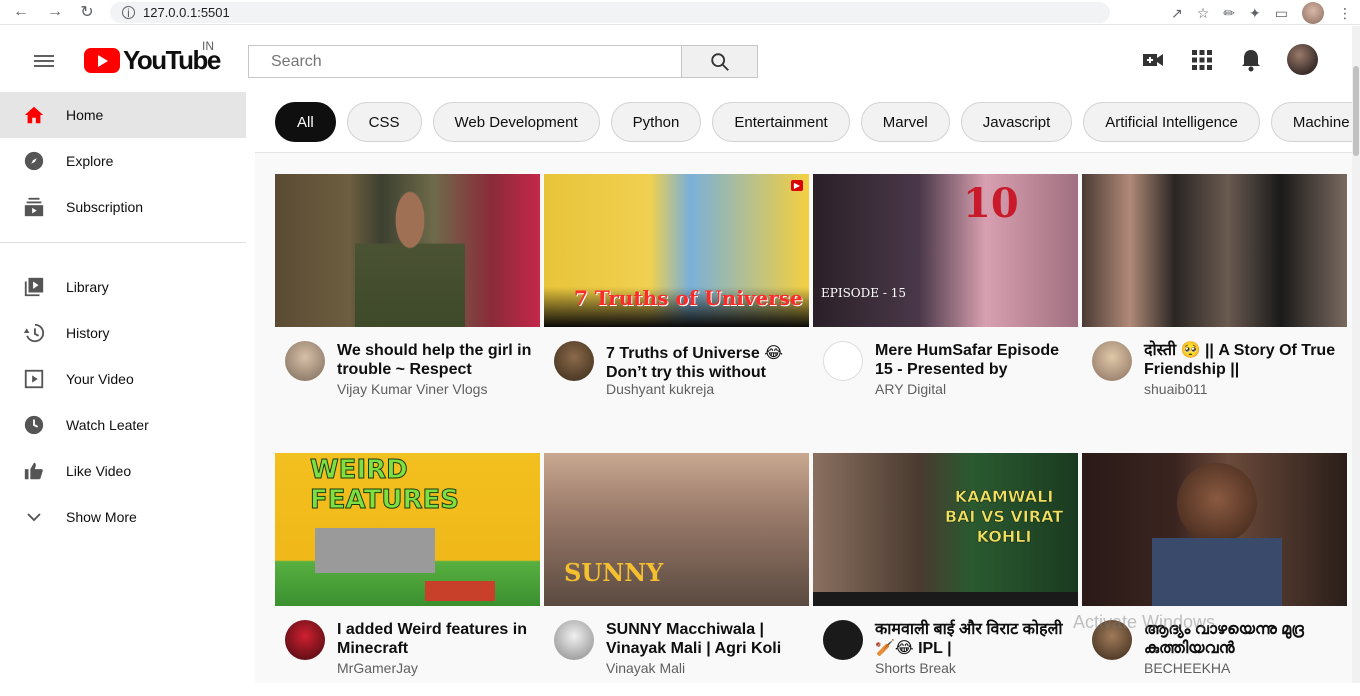  What do you see at coordinates (34, 333) in the screenshot?
I see `history-icon` at bounding box center [34, 333].